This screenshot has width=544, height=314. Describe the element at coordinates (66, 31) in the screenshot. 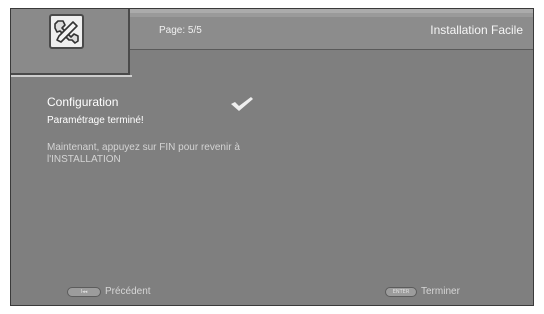

I see `wrench-icon` at that location.